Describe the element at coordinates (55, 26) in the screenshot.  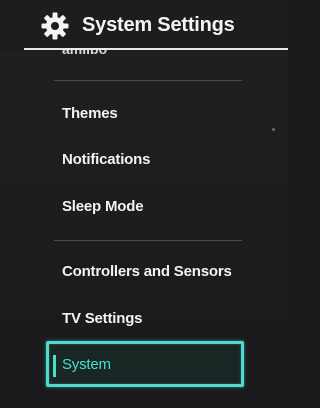
I see `gear-icon` at that location.